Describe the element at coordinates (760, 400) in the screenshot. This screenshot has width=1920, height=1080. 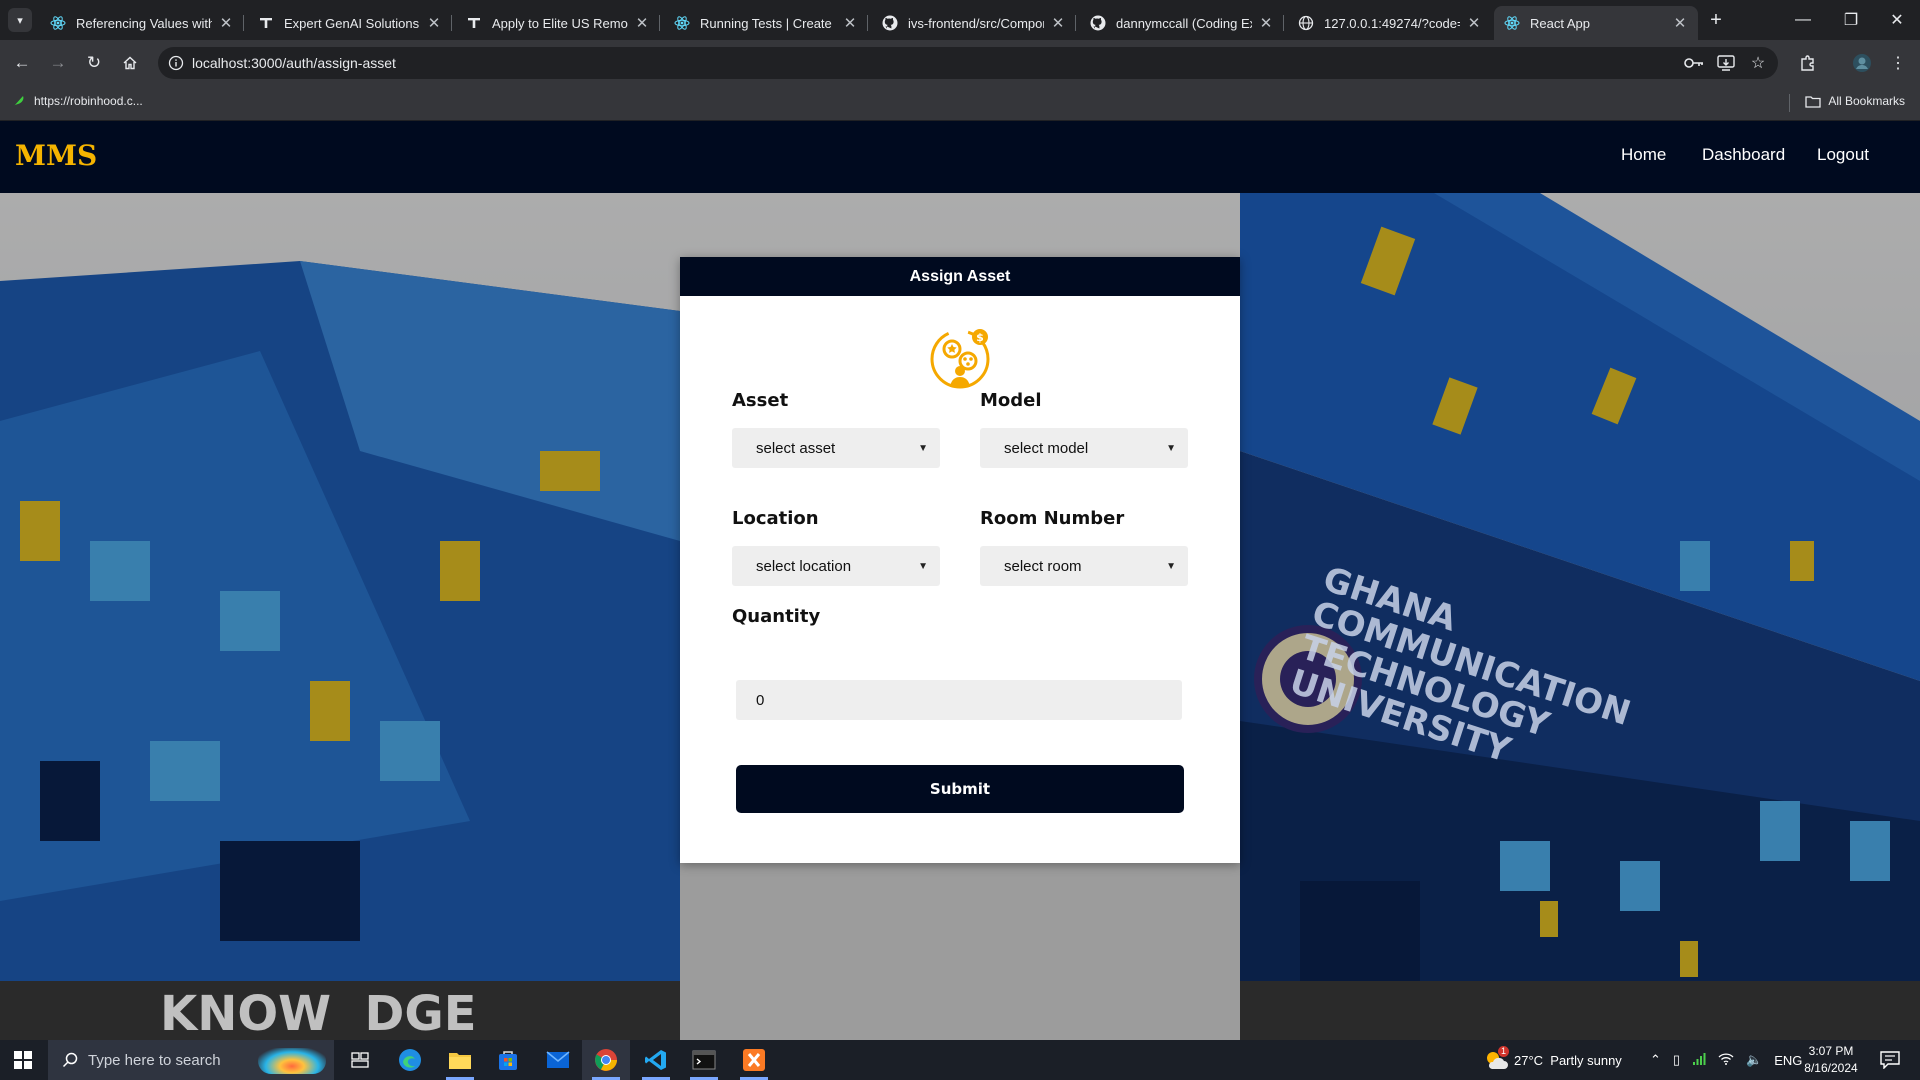
I see `asset-label: Asset` at that location.